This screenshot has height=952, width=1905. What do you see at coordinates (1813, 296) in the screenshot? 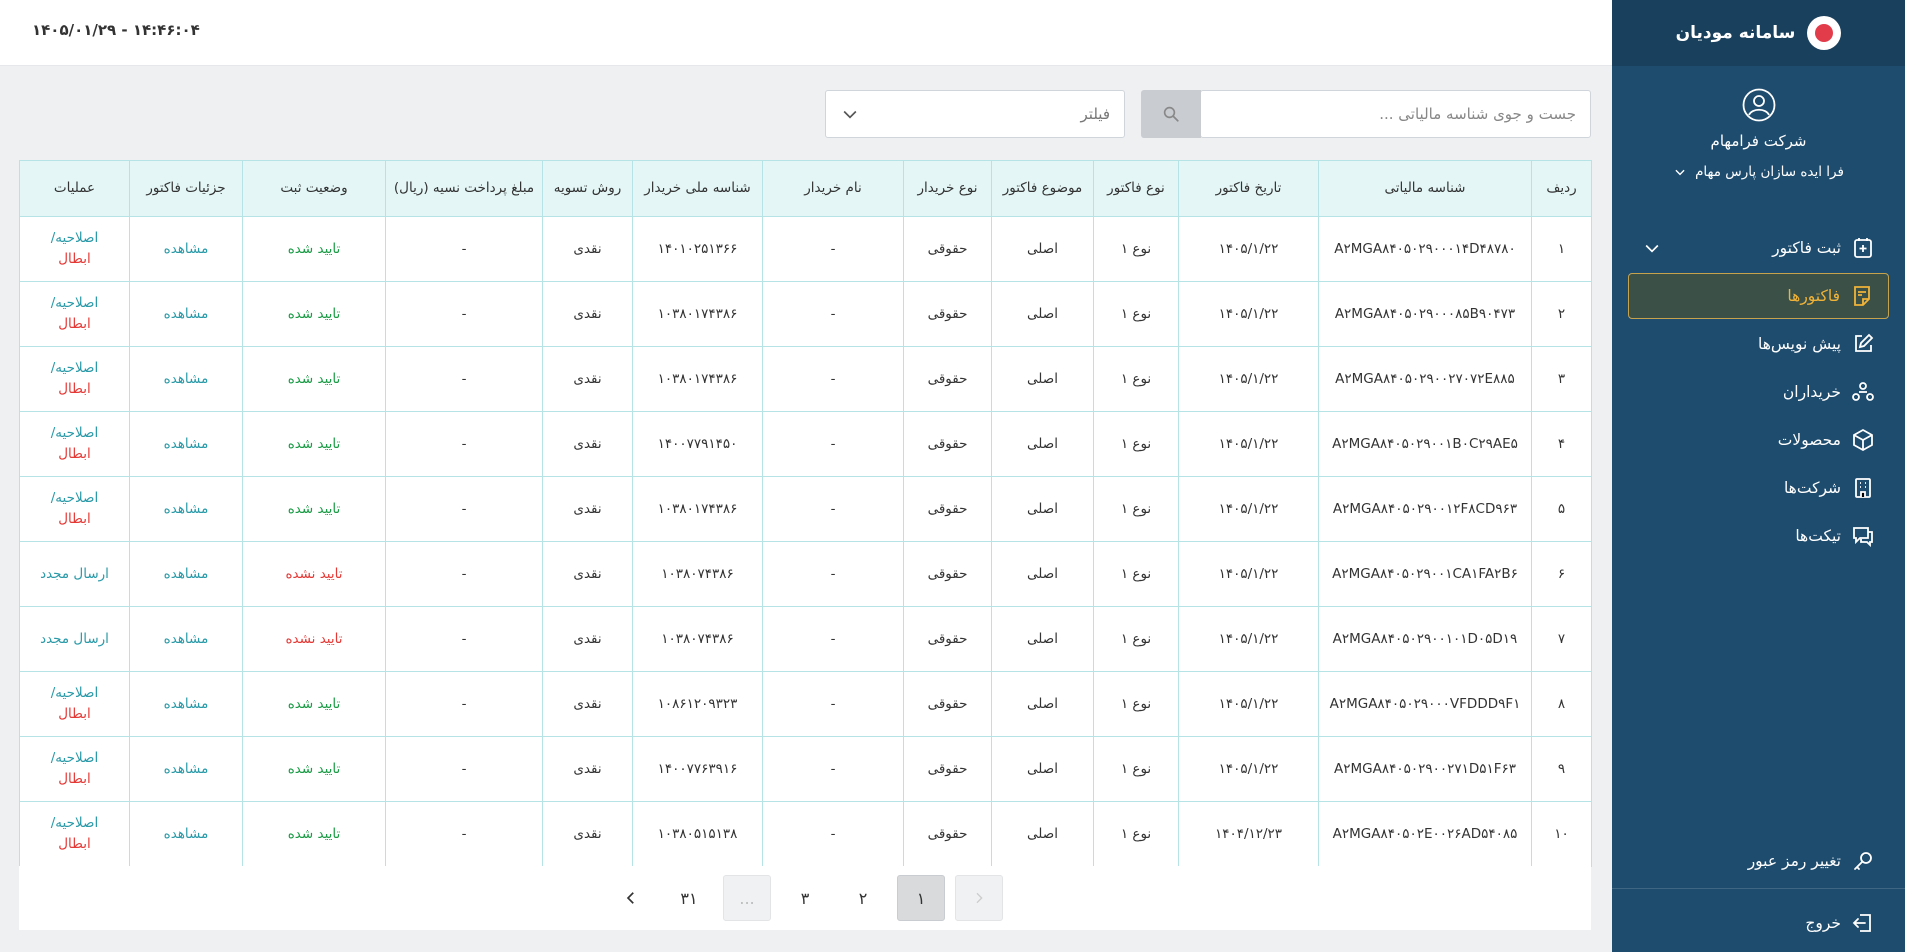
I see `sidebar-item-label: فاکتورها` at bounding box center [1813, 296].